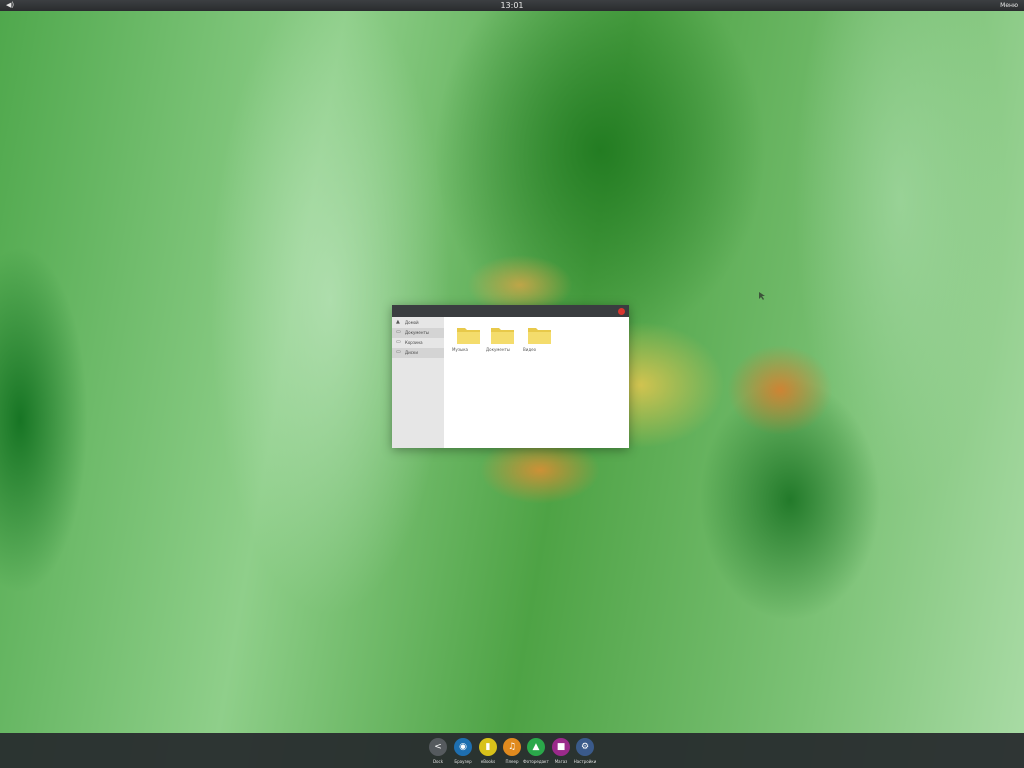  What do you see at coordinates (460, 349) in the screenshot?
I see `folder-name: Музыка` at bounding box center [460, 349].